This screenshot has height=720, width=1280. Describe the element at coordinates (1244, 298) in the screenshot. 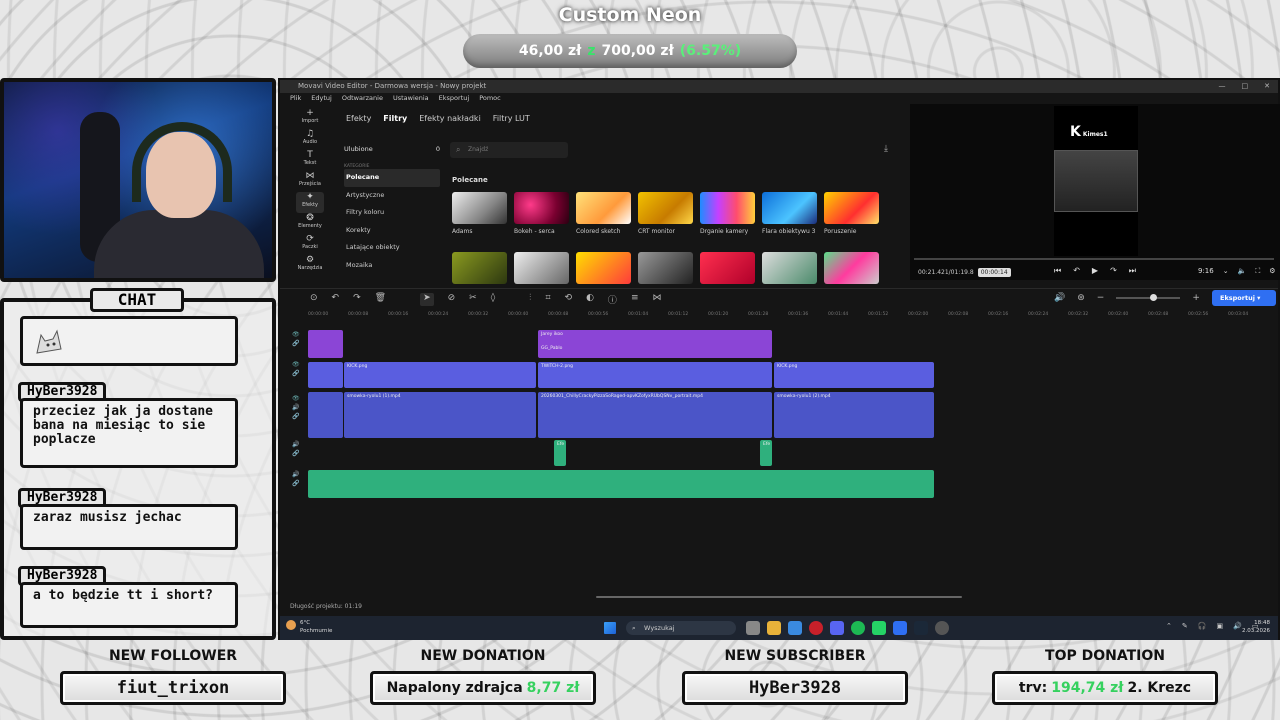

I see `export-button: Eksportuj ▾` at that location.